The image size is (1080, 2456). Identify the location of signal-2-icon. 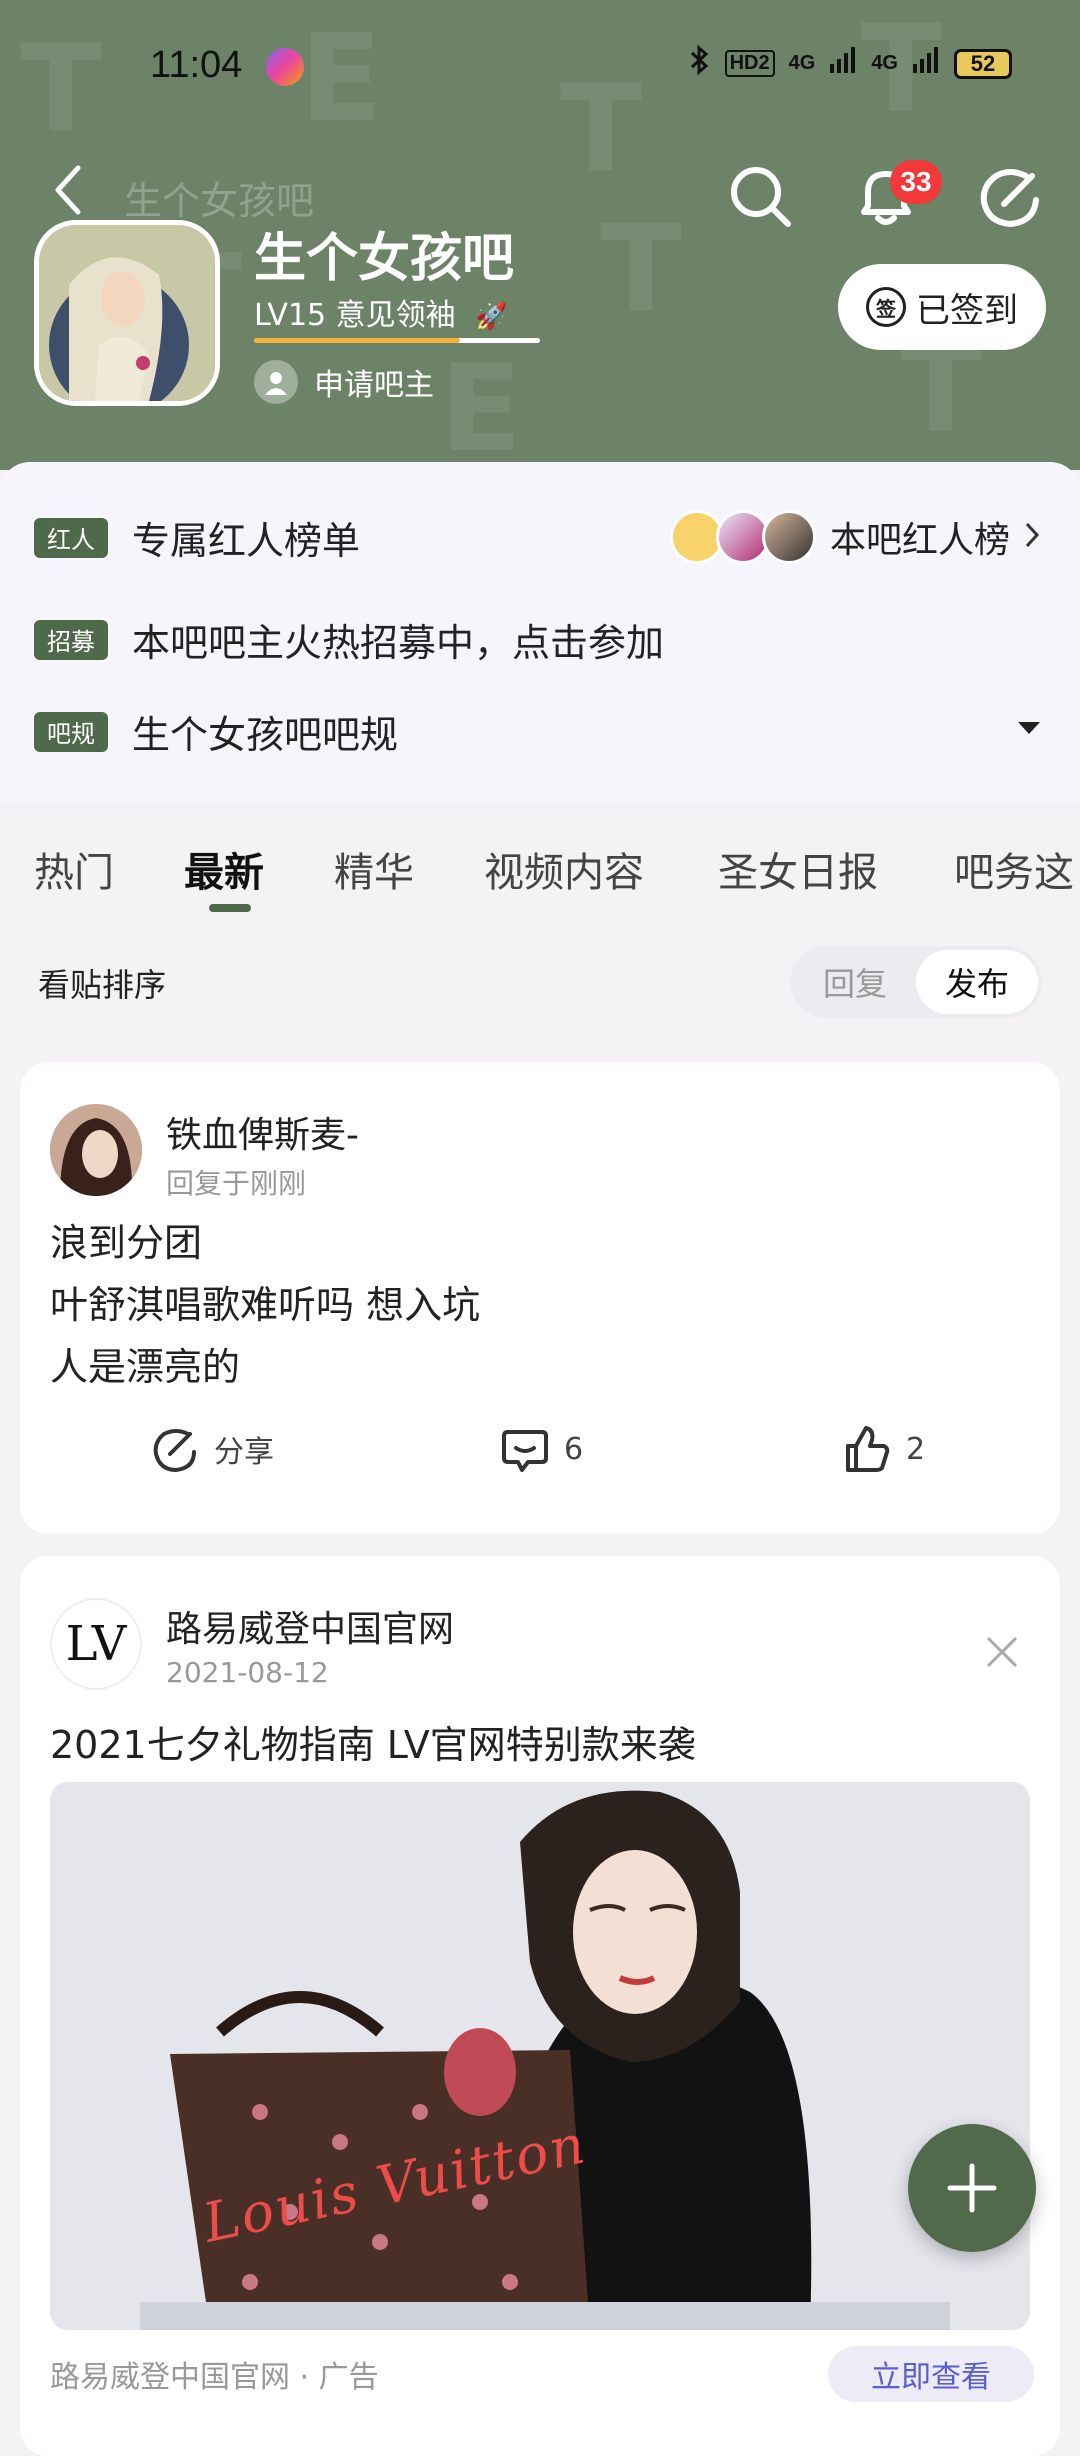
(926, 63).